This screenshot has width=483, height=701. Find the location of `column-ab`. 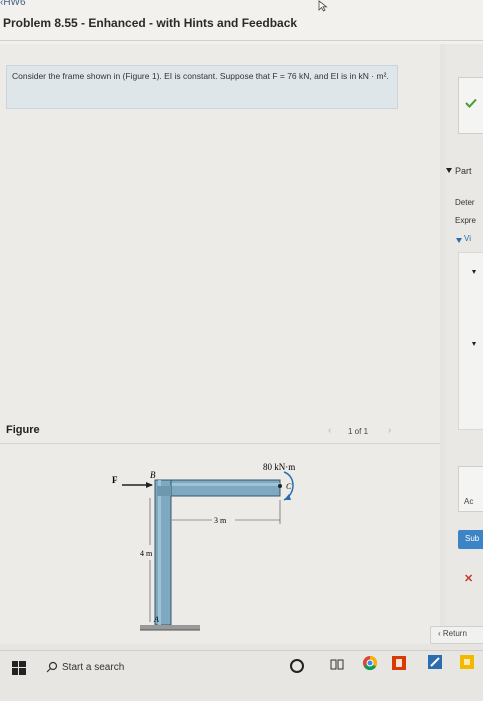

column-ab is located at coordinates (163, 552).